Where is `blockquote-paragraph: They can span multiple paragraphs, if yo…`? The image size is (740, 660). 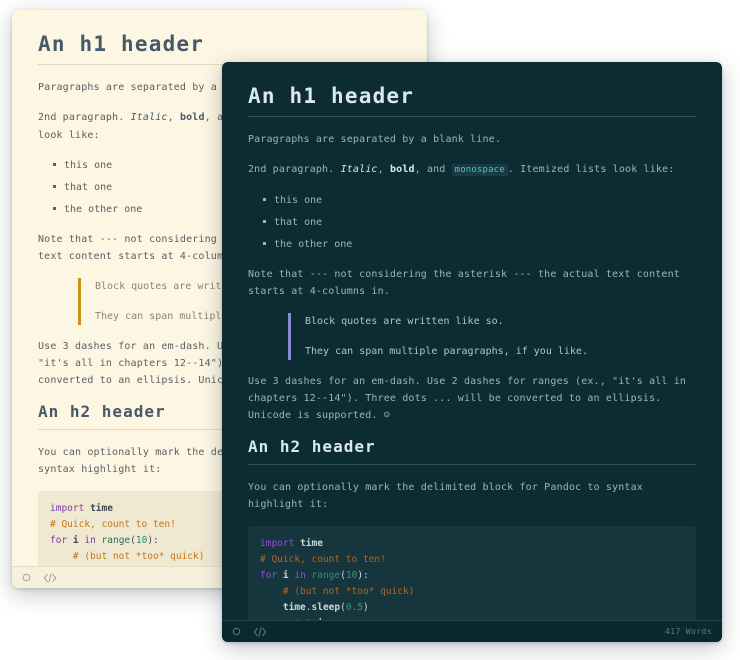
blockquote-paragraph: They can span multiple paragraphs, if yo… is located at coordinates (446, 351).